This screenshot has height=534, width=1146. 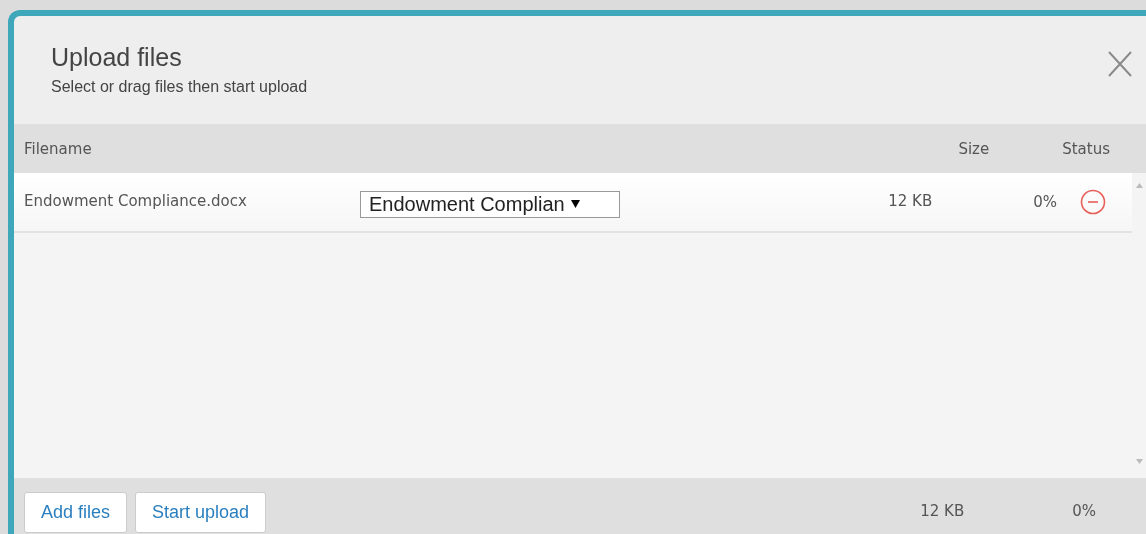 What do you see at coordinates (135, 201) in the screenshot?
I see `file-name: Endowment Compliance.docx` at bounding box center [135, 201].